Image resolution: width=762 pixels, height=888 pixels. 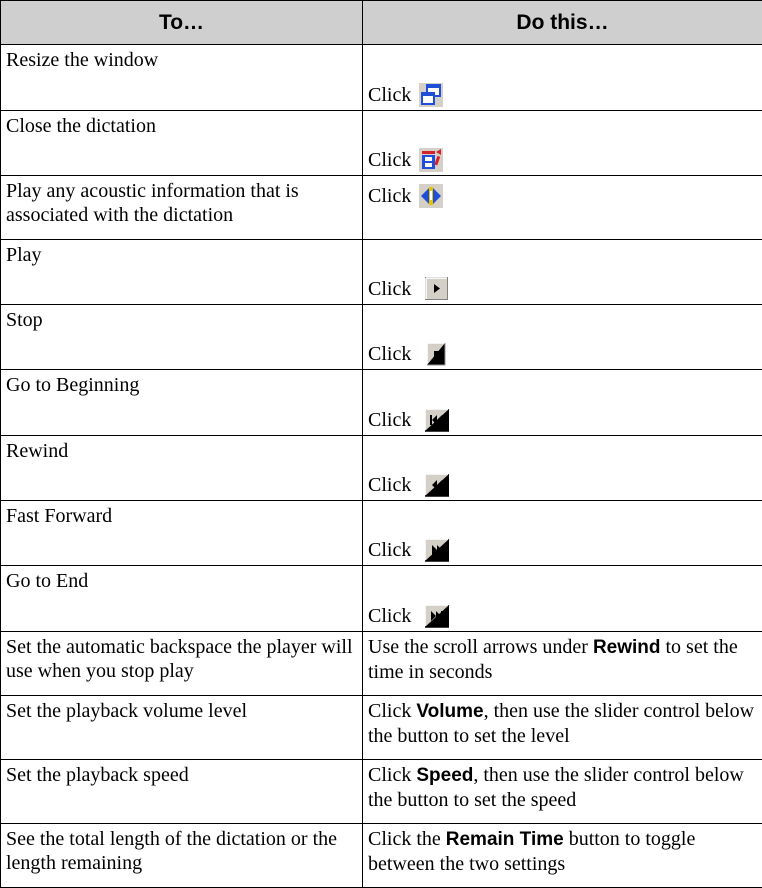 I want to click on task-cell: Go to End, so click(x=182, y=599).